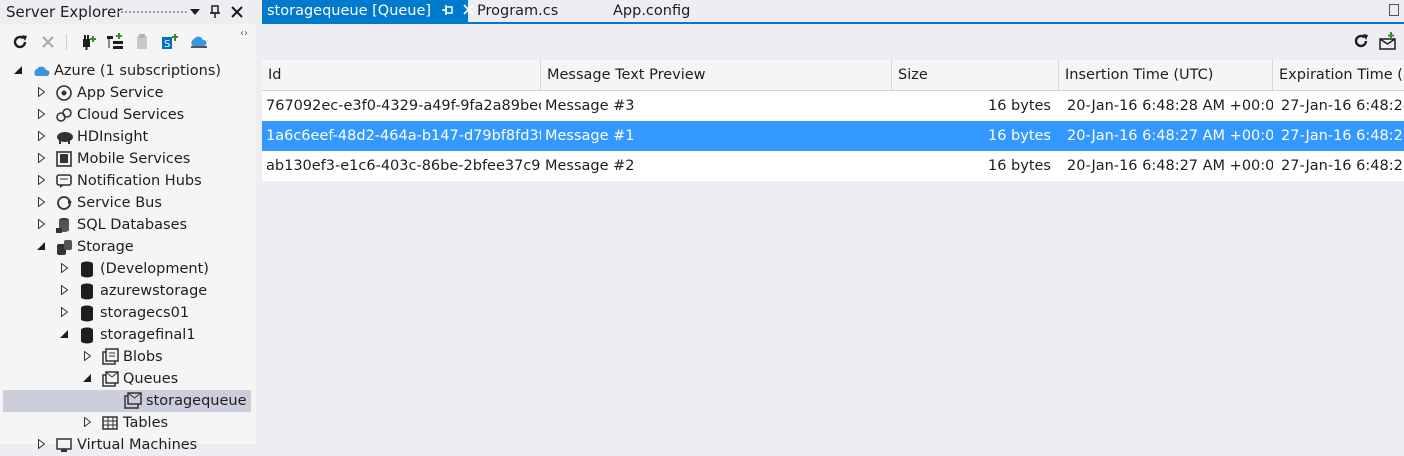 This screenshot has width=1404, height=456. What do you see at coordinates (128, 335) in the screenshot?
I see `tree-item-storagefinal1: storagefinal1` at bounding box center [128, 335].